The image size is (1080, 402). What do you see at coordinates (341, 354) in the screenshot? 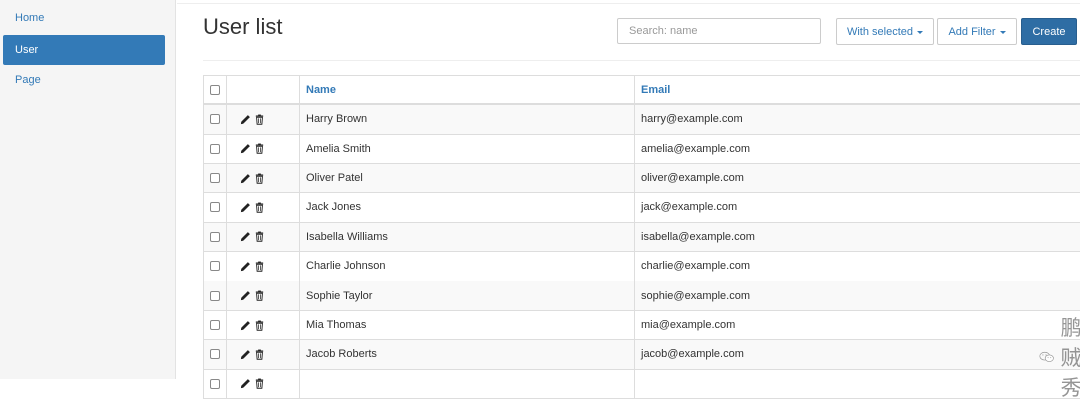
I see `user-name: Jacob Roberts` at bounding box center [341, 354].